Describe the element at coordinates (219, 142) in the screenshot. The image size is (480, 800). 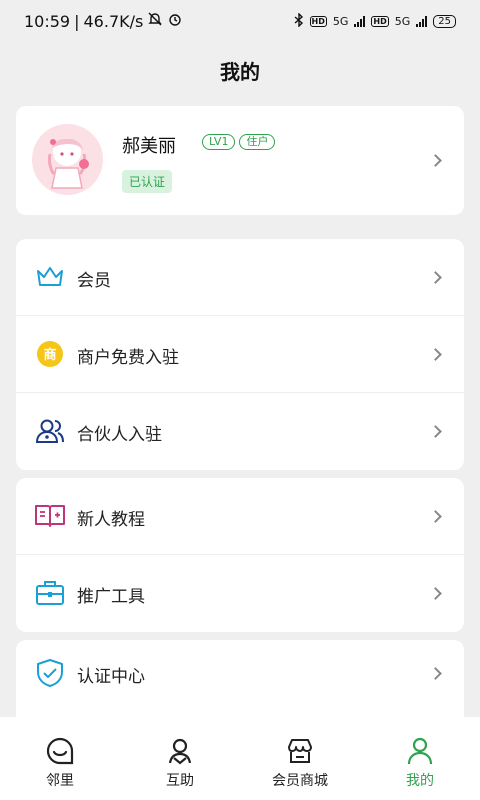
I see `level-tag: LV1` at that location.